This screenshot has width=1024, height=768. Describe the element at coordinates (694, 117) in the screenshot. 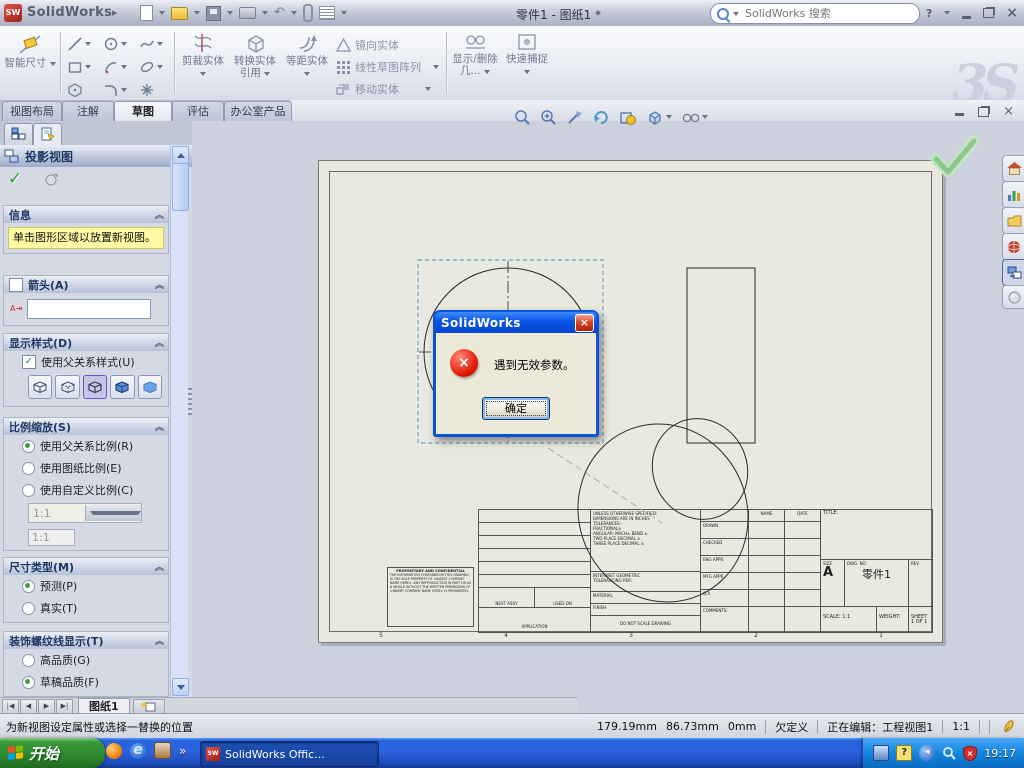

I see `display-style-button` at that location.